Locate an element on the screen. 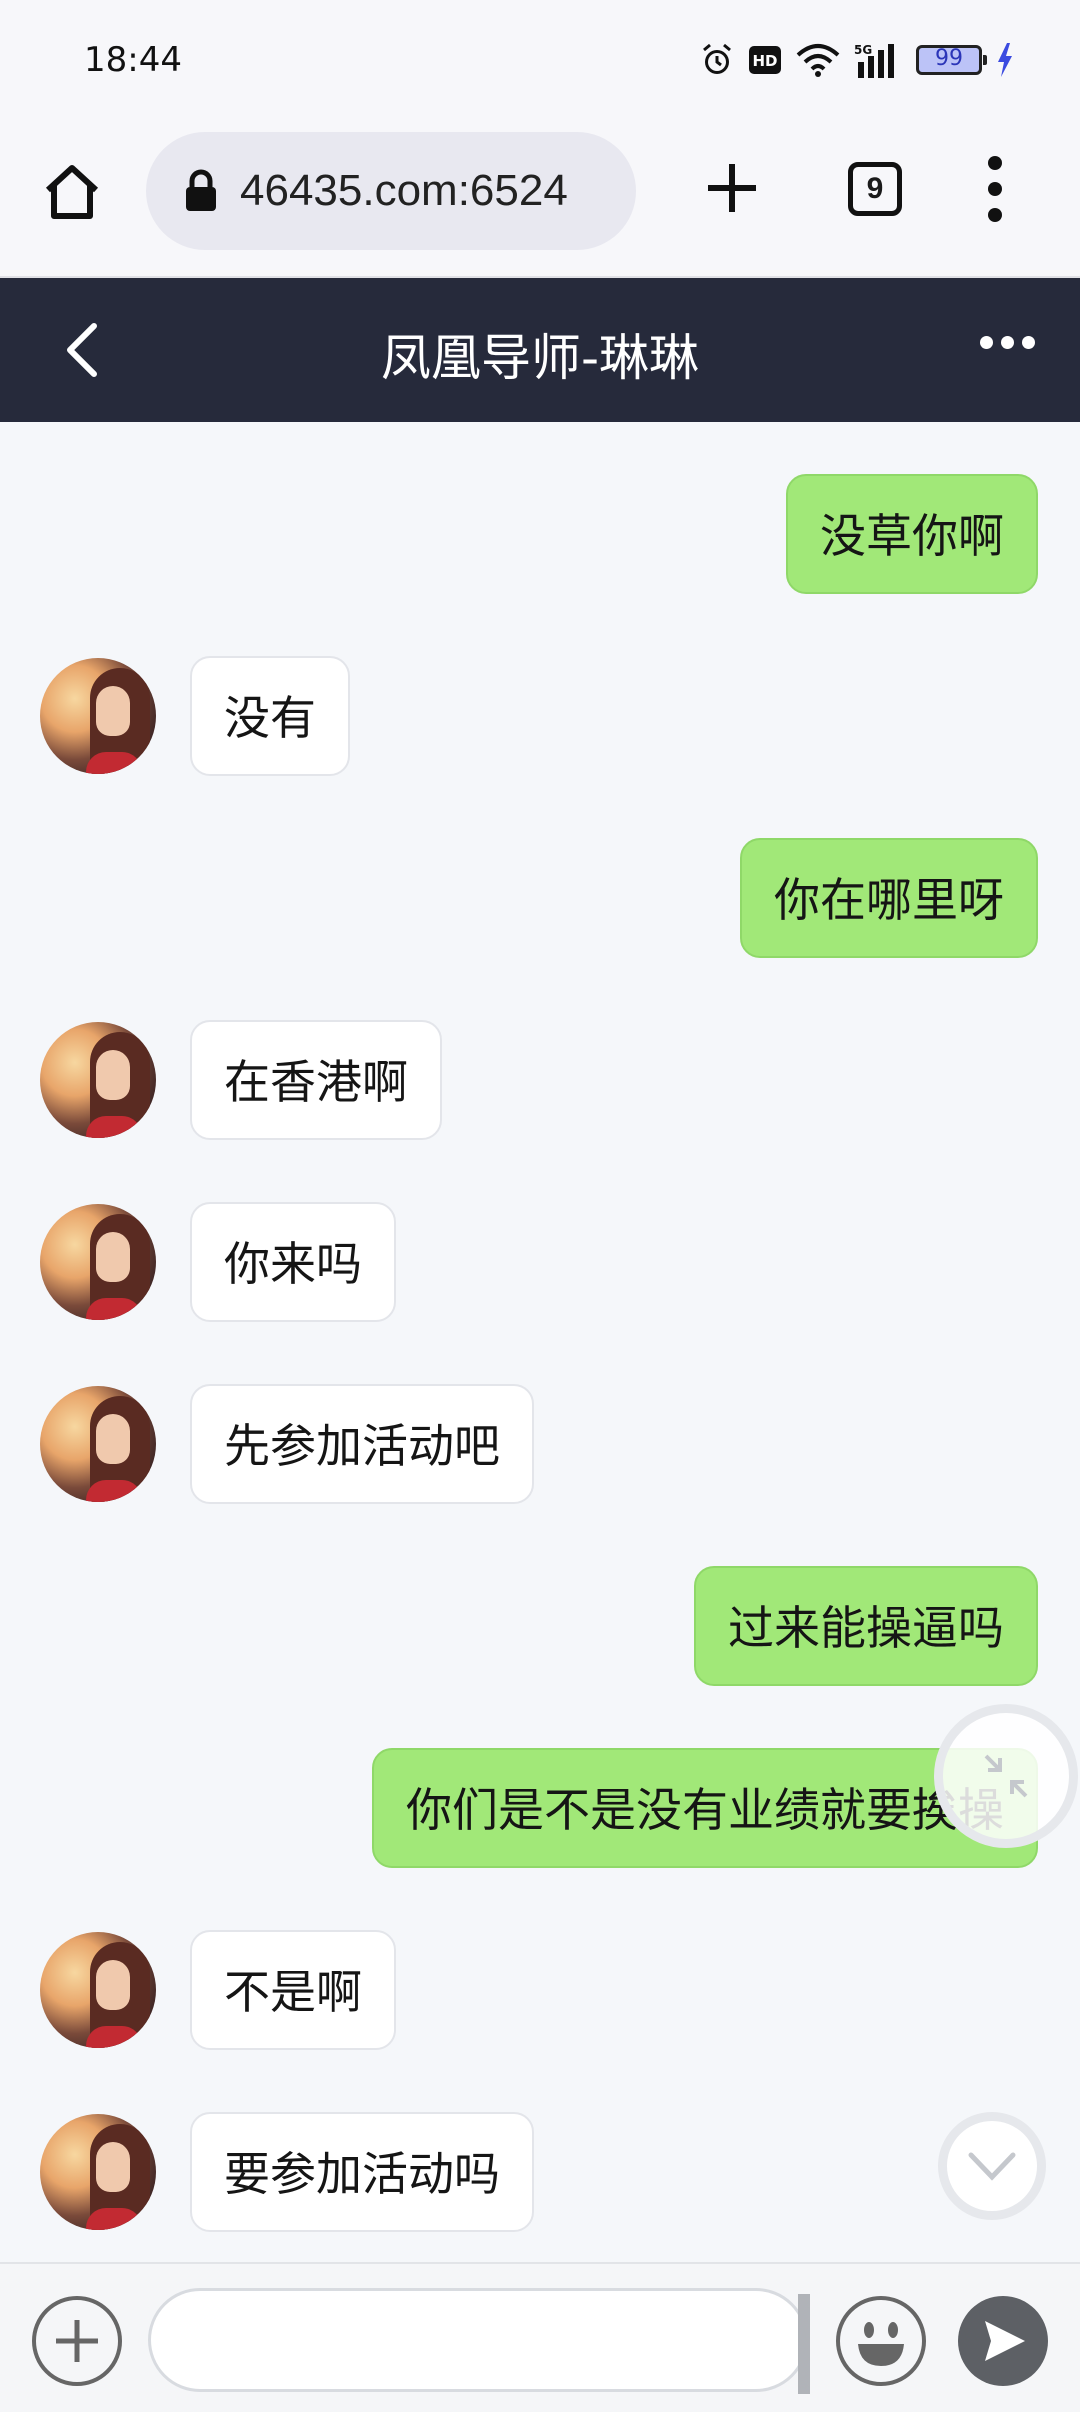  emoji-button is located at coordinates (881, 2341).